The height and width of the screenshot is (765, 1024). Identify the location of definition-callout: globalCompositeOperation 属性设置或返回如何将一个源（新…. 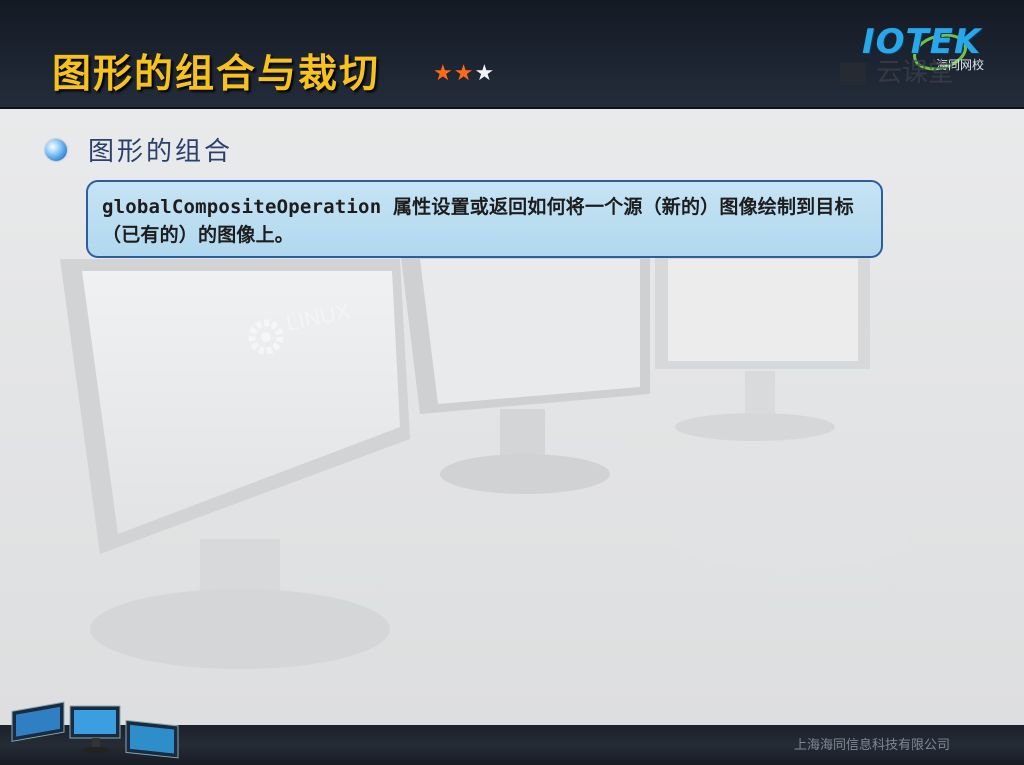
(484, 219).